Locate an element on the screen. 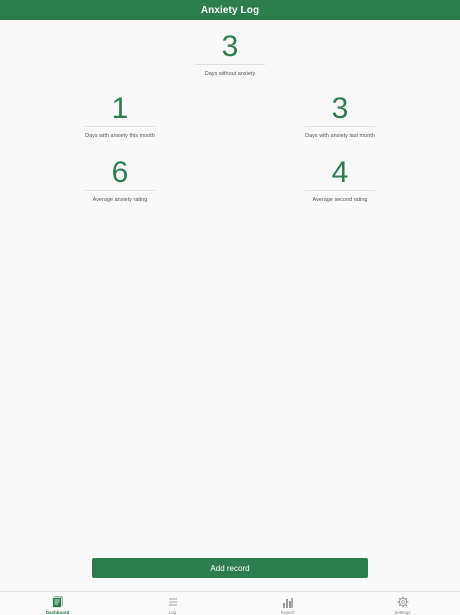 This screenshot has width=460, height=615. tab-label: Settings is located at coordinates (402, 612).